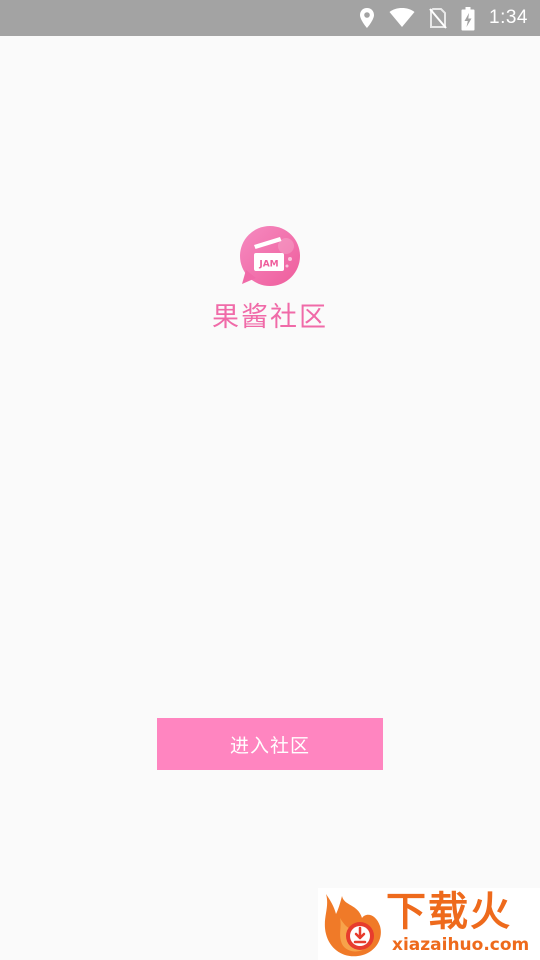 This screenshot has width=540, height=960. What do you see at coordinates (270, 744) in the screenshot?
I see `enter-community-button: 进入社区` at bounding box center [270, 744].